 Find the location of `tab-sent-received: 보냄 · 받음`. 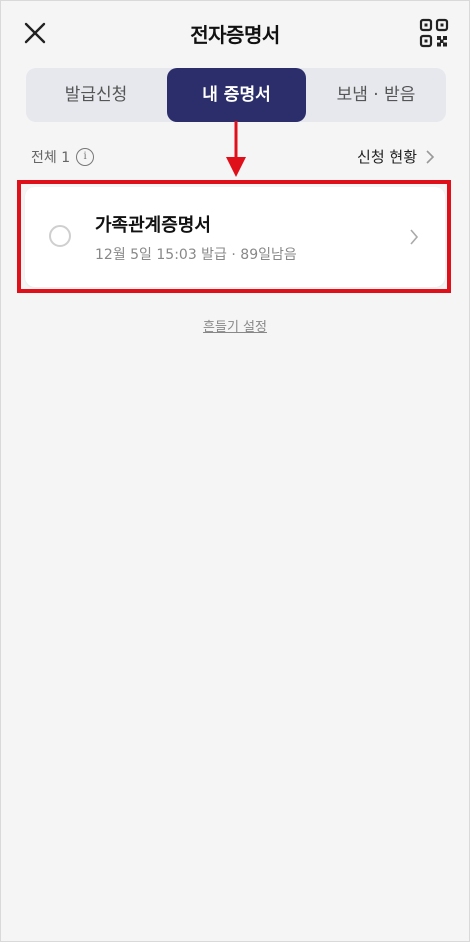

tab-sent-received: 보냄 · 받음 is located at coordinates (376, 95).